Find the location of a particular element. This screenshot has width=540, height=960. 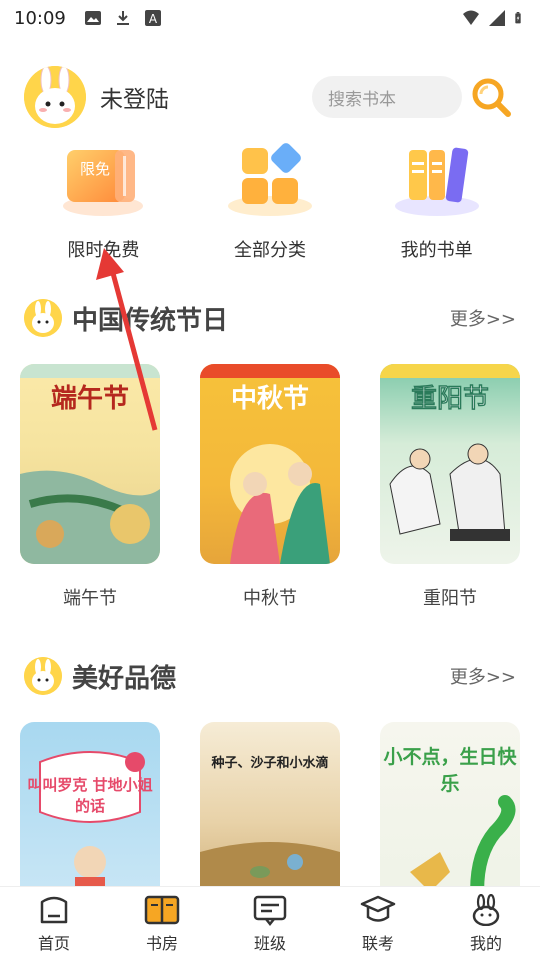

book-label: 重阳节 is located at coordinates (450, 598).